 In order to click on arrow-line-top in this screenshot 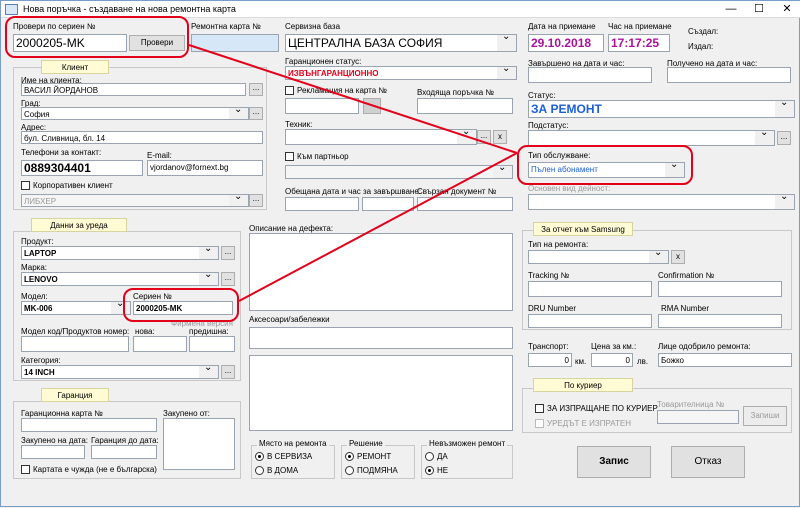, I will do `click(353, 99)`.